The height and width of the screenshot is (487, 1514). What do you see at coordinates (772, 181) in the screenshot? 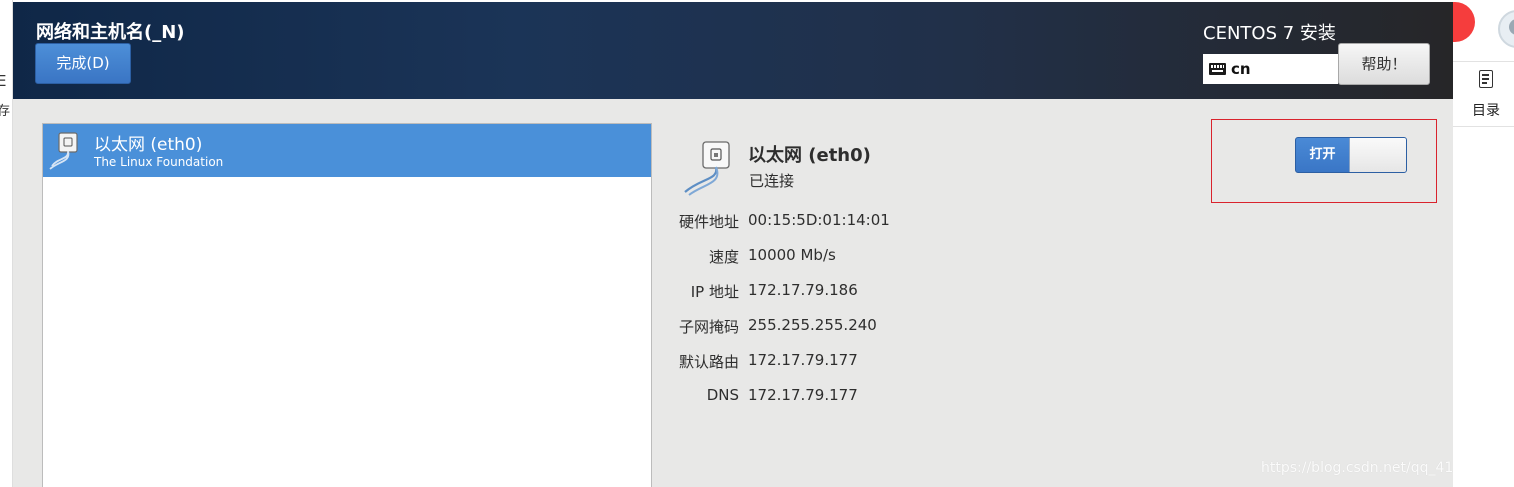
I see `connection-status: 已连接` at bounding box center [772, 181].